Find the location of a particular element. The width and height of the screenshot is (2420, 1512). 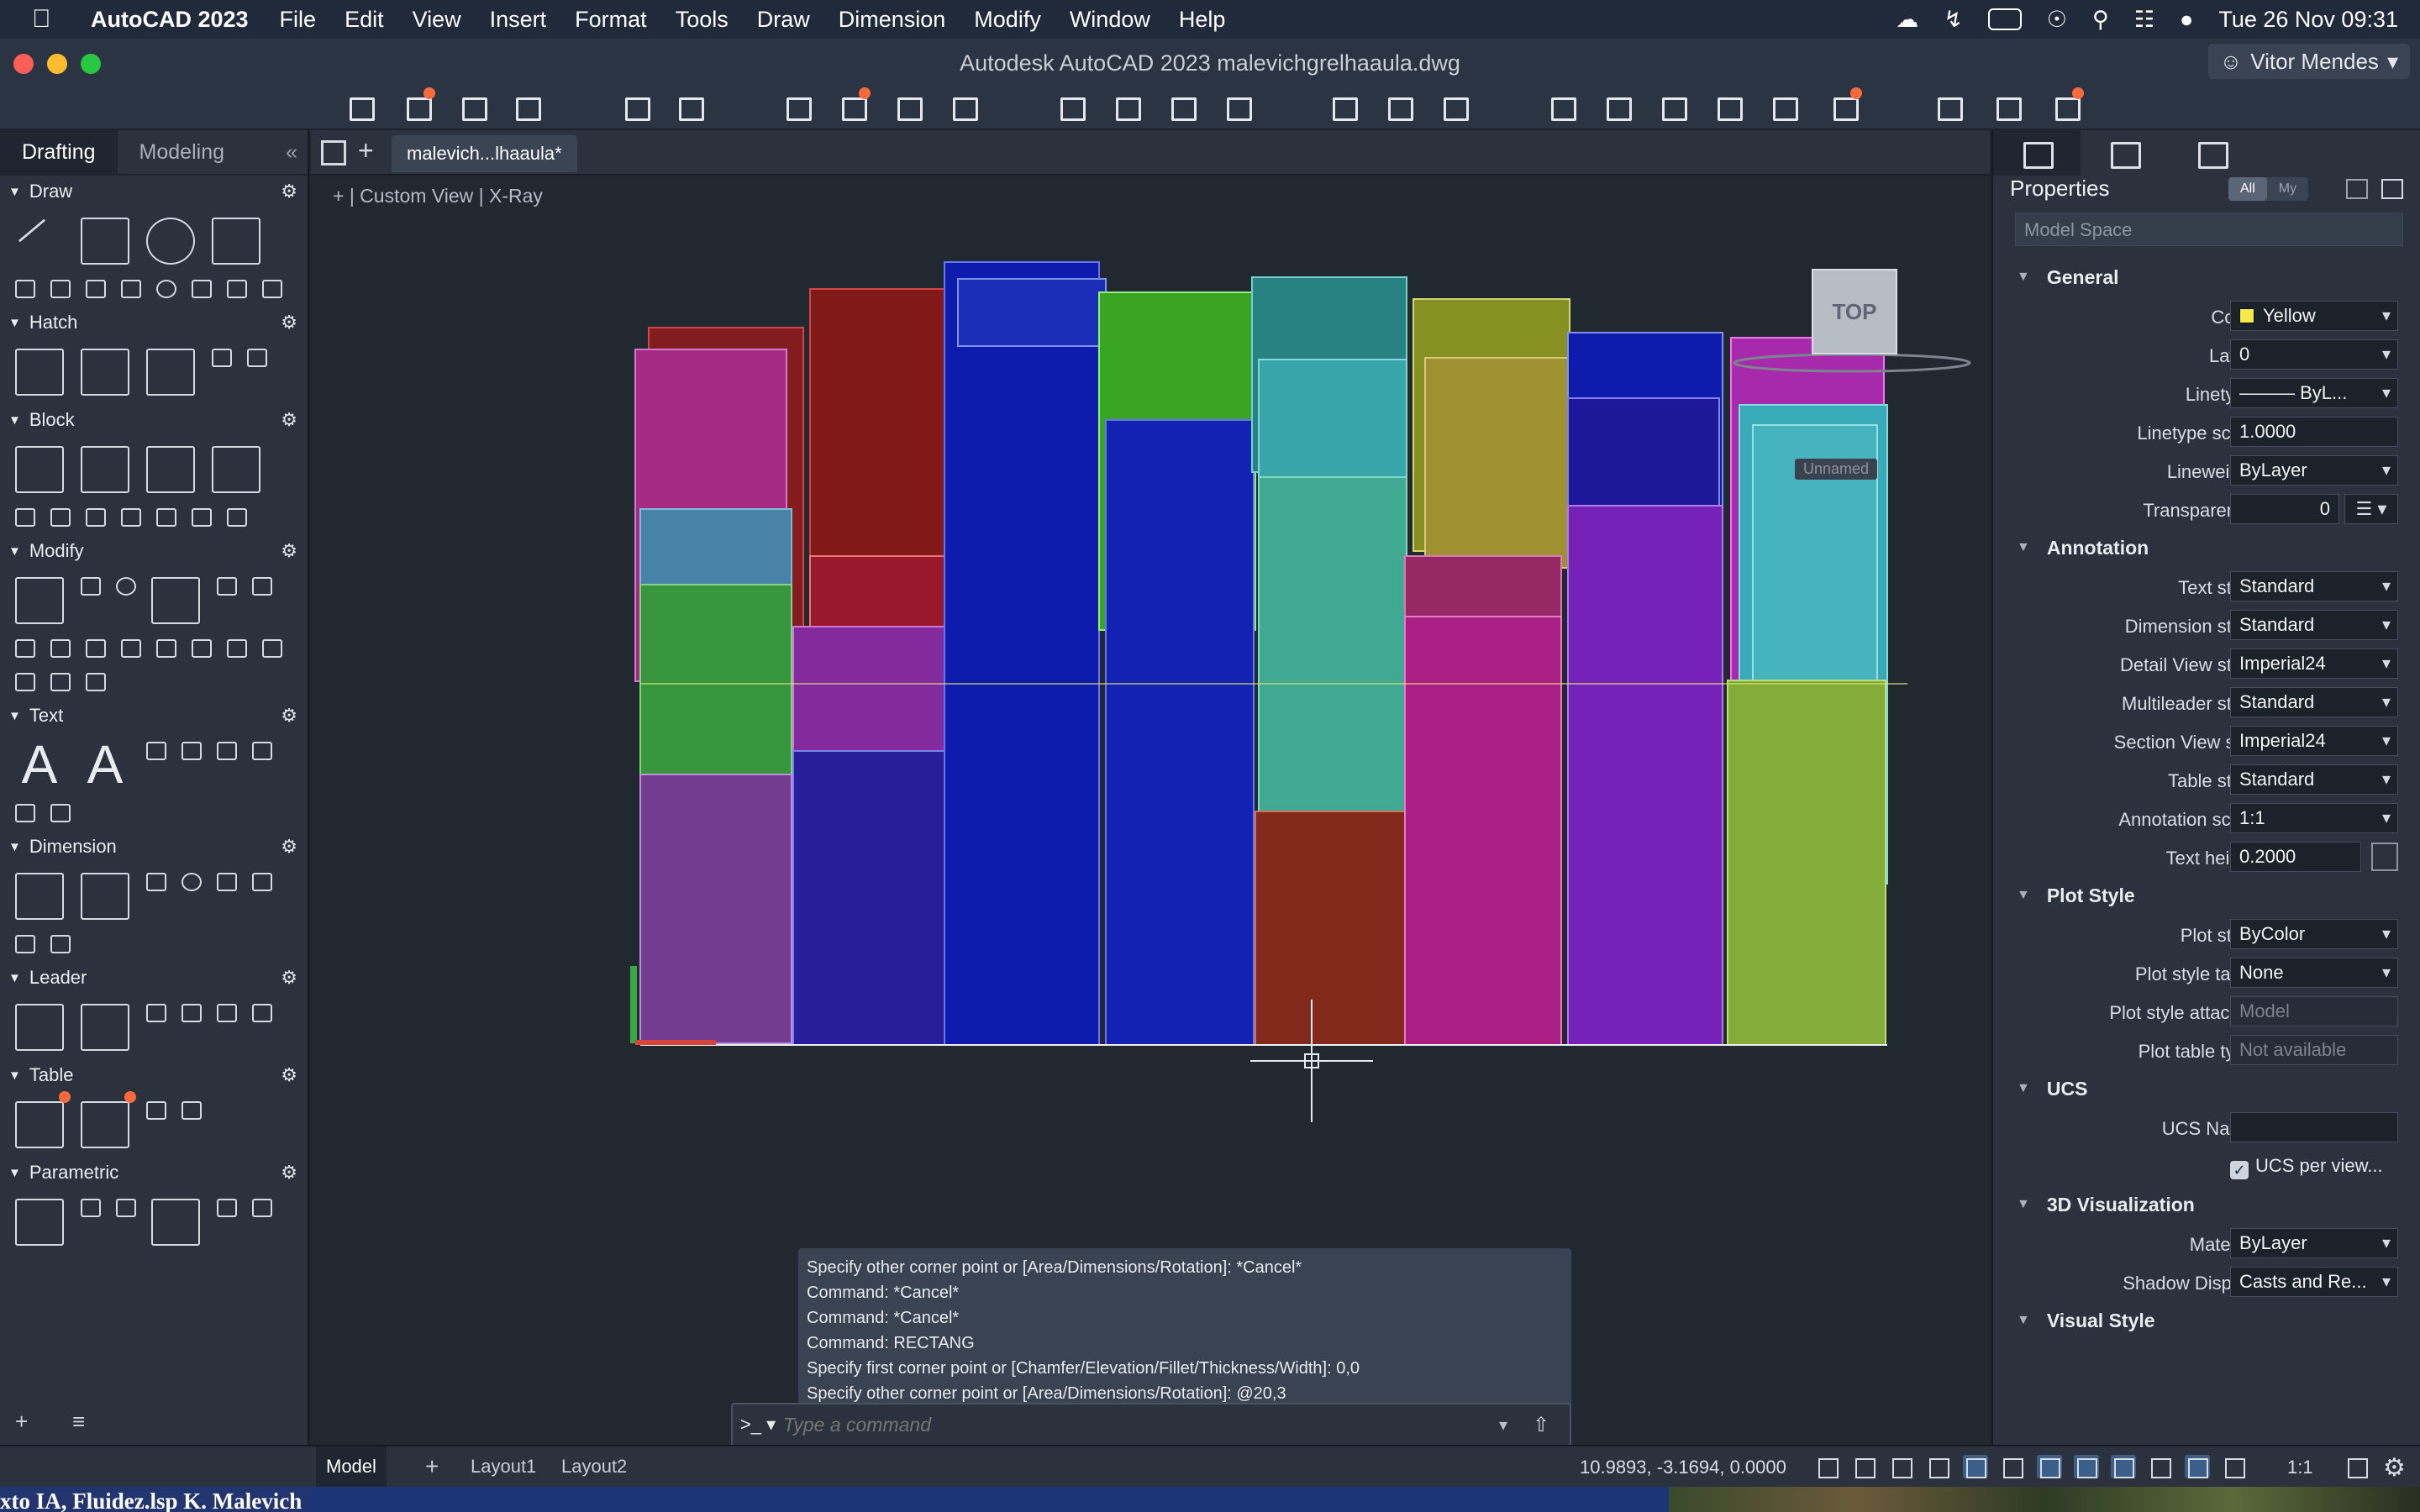

erase-icon is located at coordinates (201, 647).